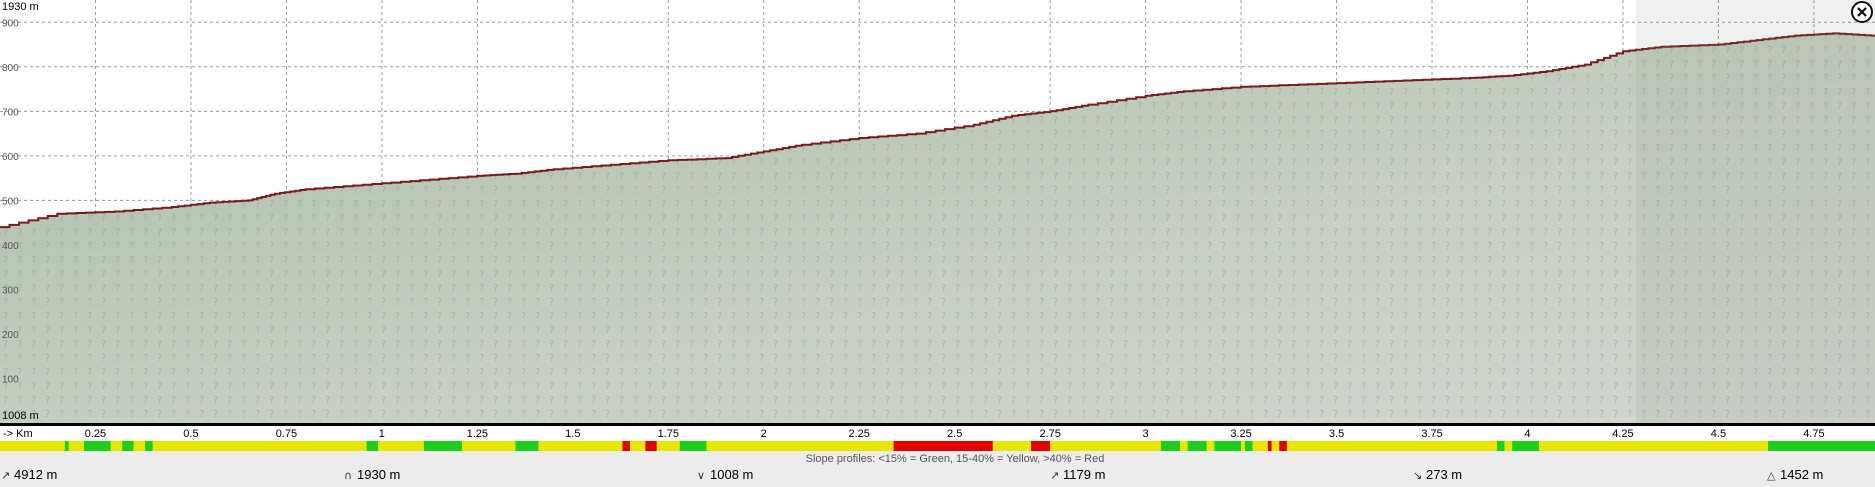 This screenshot has height=487, width=1875. Describe the element at coordinates (378, 474) in the screenshot. I see `stat-value: 1930 m` at that location.